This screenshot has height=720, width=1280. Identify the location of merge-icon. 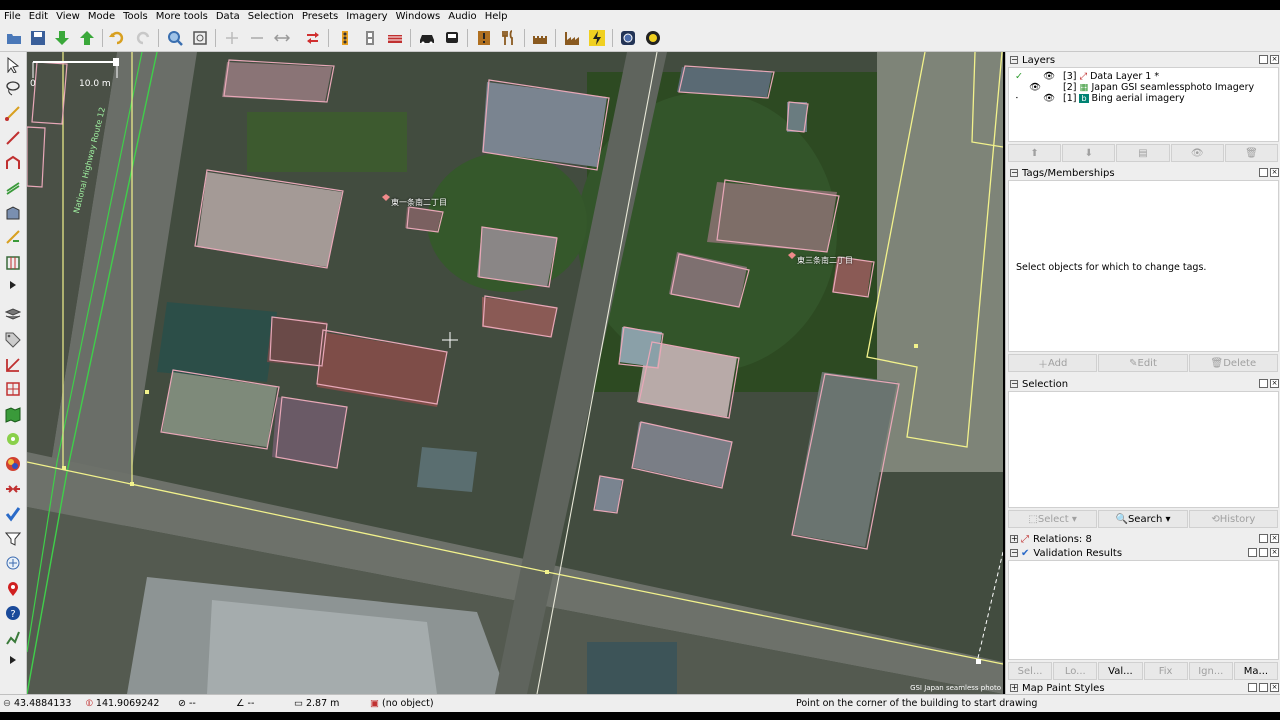
(13, 489).